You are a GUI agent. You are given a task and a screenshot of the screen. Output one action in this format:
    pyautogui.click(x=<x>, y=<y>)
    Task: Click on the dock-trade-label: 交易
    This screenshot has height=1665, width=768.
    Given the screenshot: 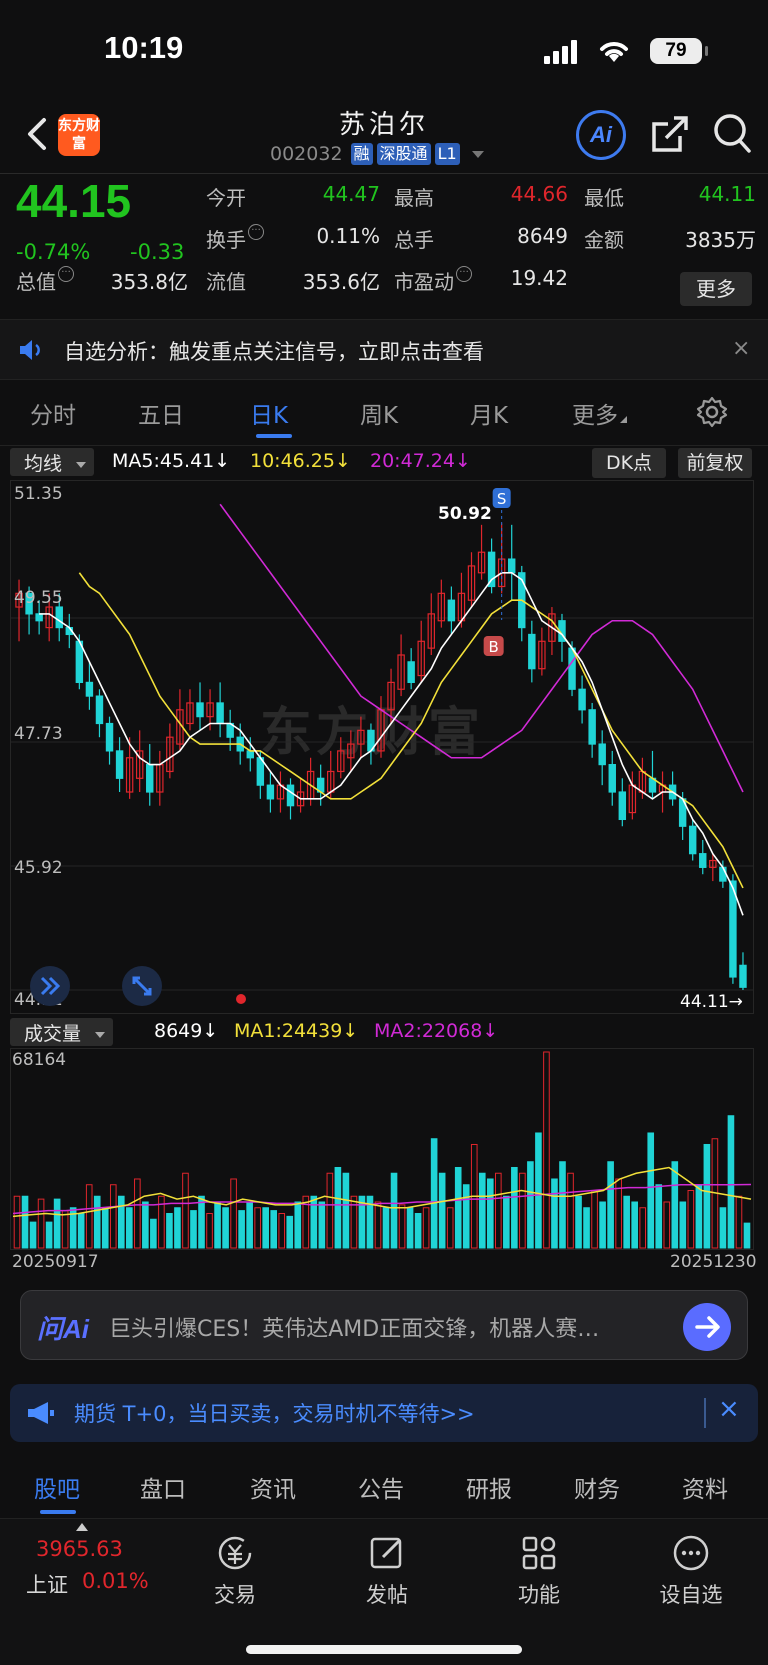 What is the action you would take?
    pyautogui.click(x=235, y=1595)
    